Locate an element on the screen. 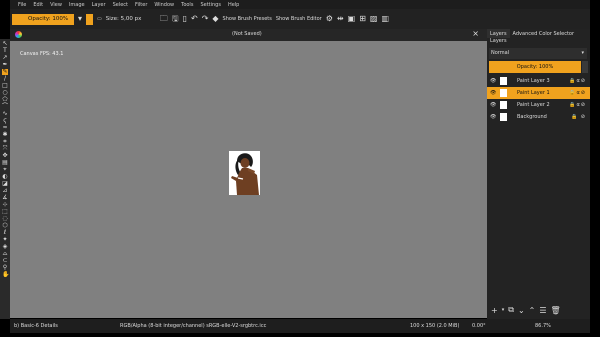  show-brush-presets-button: Show Brush Presets is located at coordinates (247, 19).